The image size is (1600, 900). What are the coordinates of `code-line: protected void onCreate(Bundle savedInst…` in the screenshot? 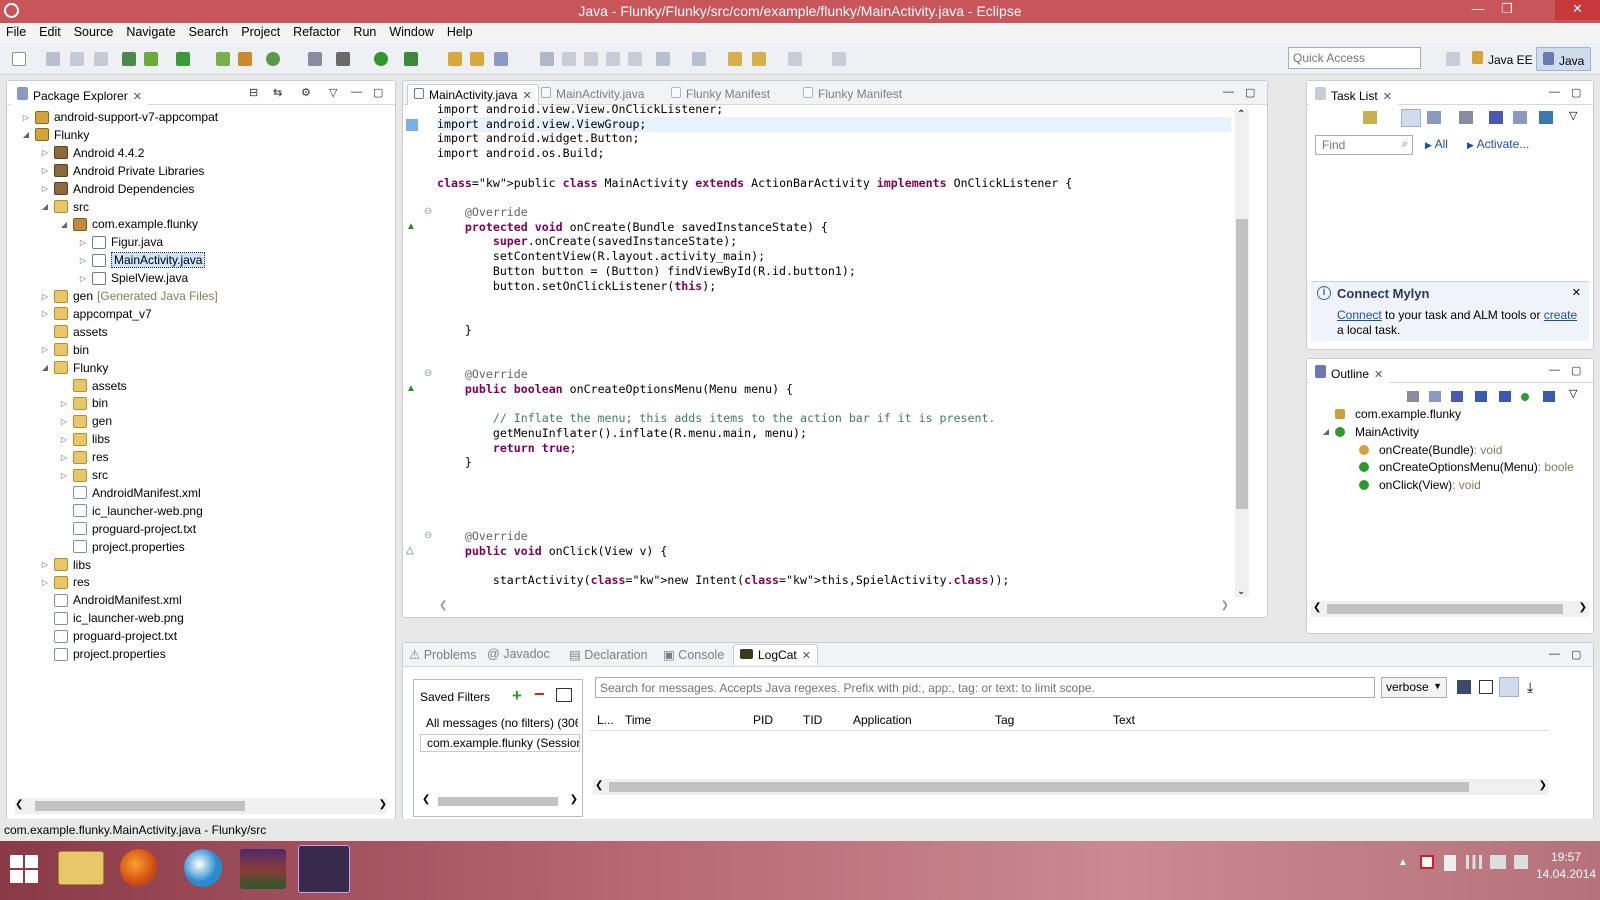 It's located at (632, 227).